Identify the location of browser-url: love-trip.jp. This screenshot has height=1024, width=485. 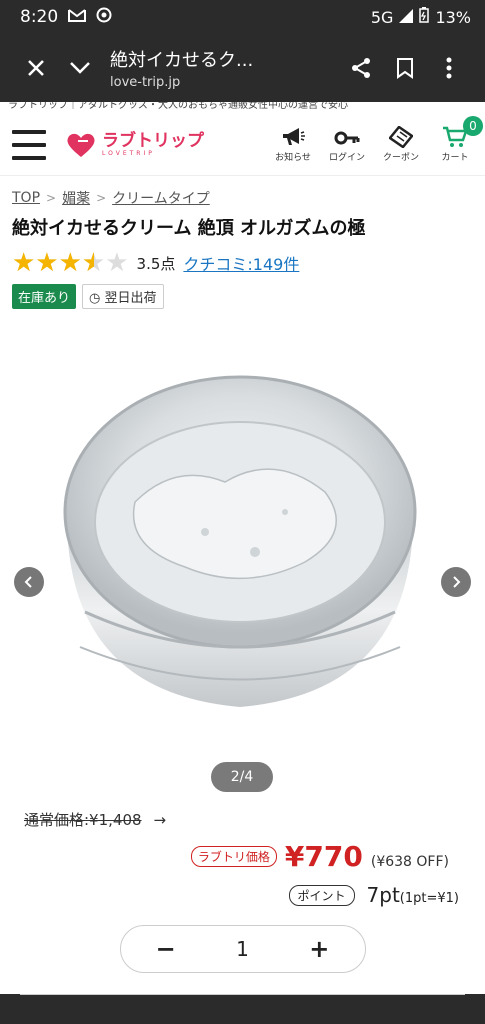
(145, 82).